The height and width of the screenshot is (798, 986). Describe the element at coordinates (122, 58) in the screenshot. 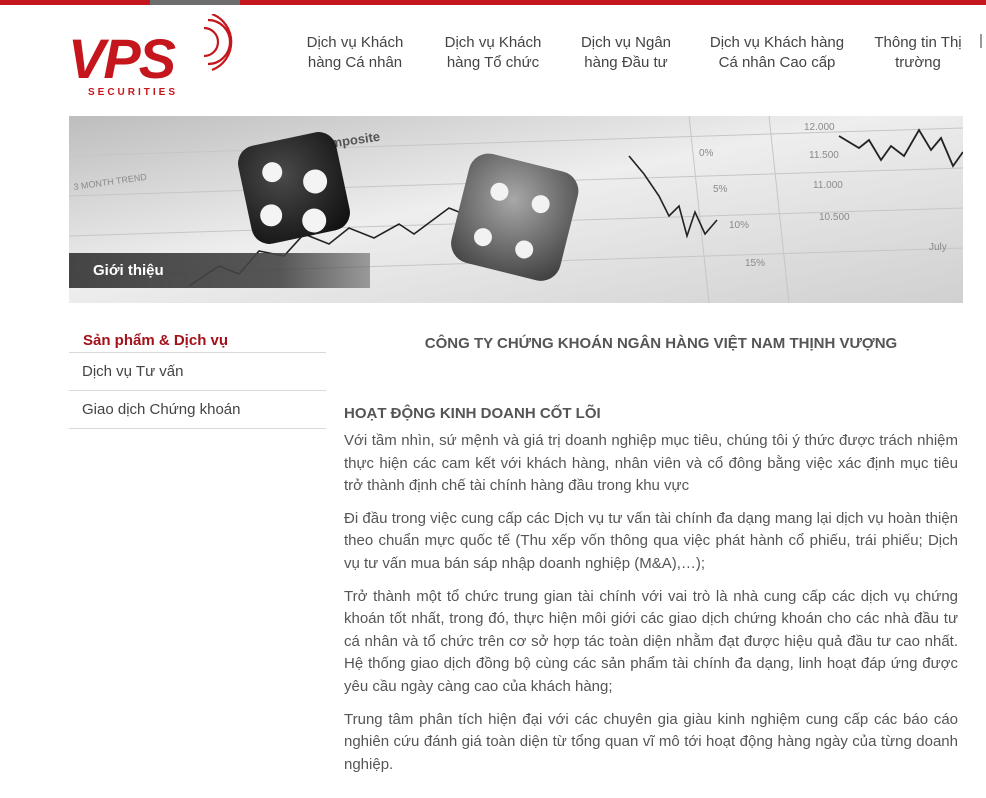

I see `logo-wordmark: VPS` at that location.